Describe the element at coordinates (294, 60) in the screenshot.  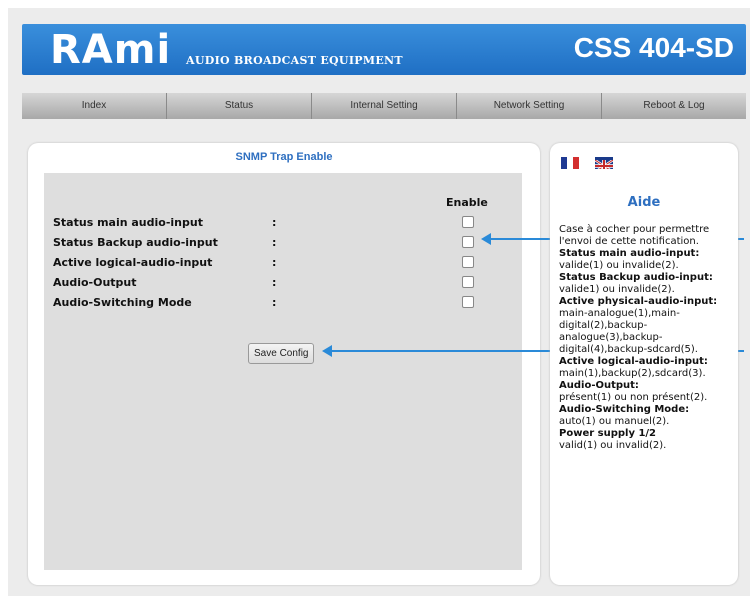
I see `tagline: AUDIO BROADCAST EQUIPMENT` at that location.